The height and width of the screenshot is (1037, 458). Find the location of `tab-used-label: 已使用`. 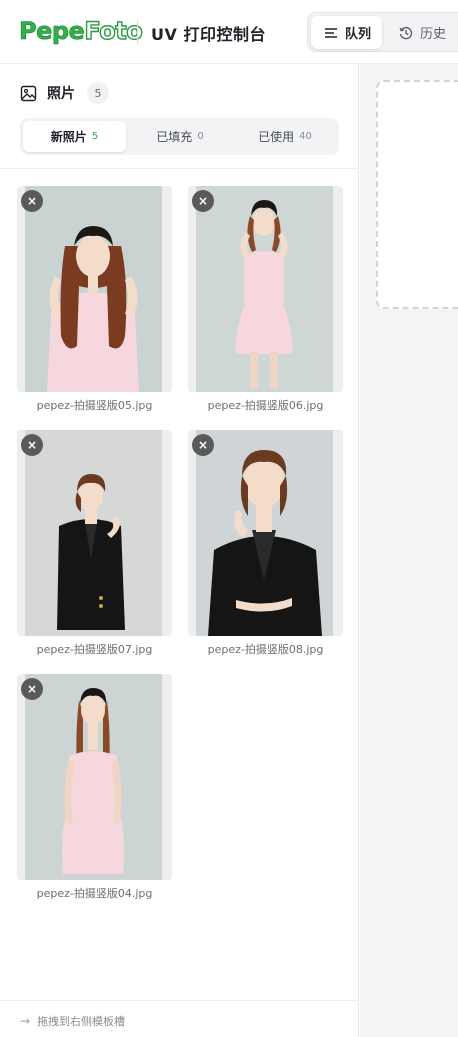

tab-used-label: 已使用 is located at coordinates (276, 137).